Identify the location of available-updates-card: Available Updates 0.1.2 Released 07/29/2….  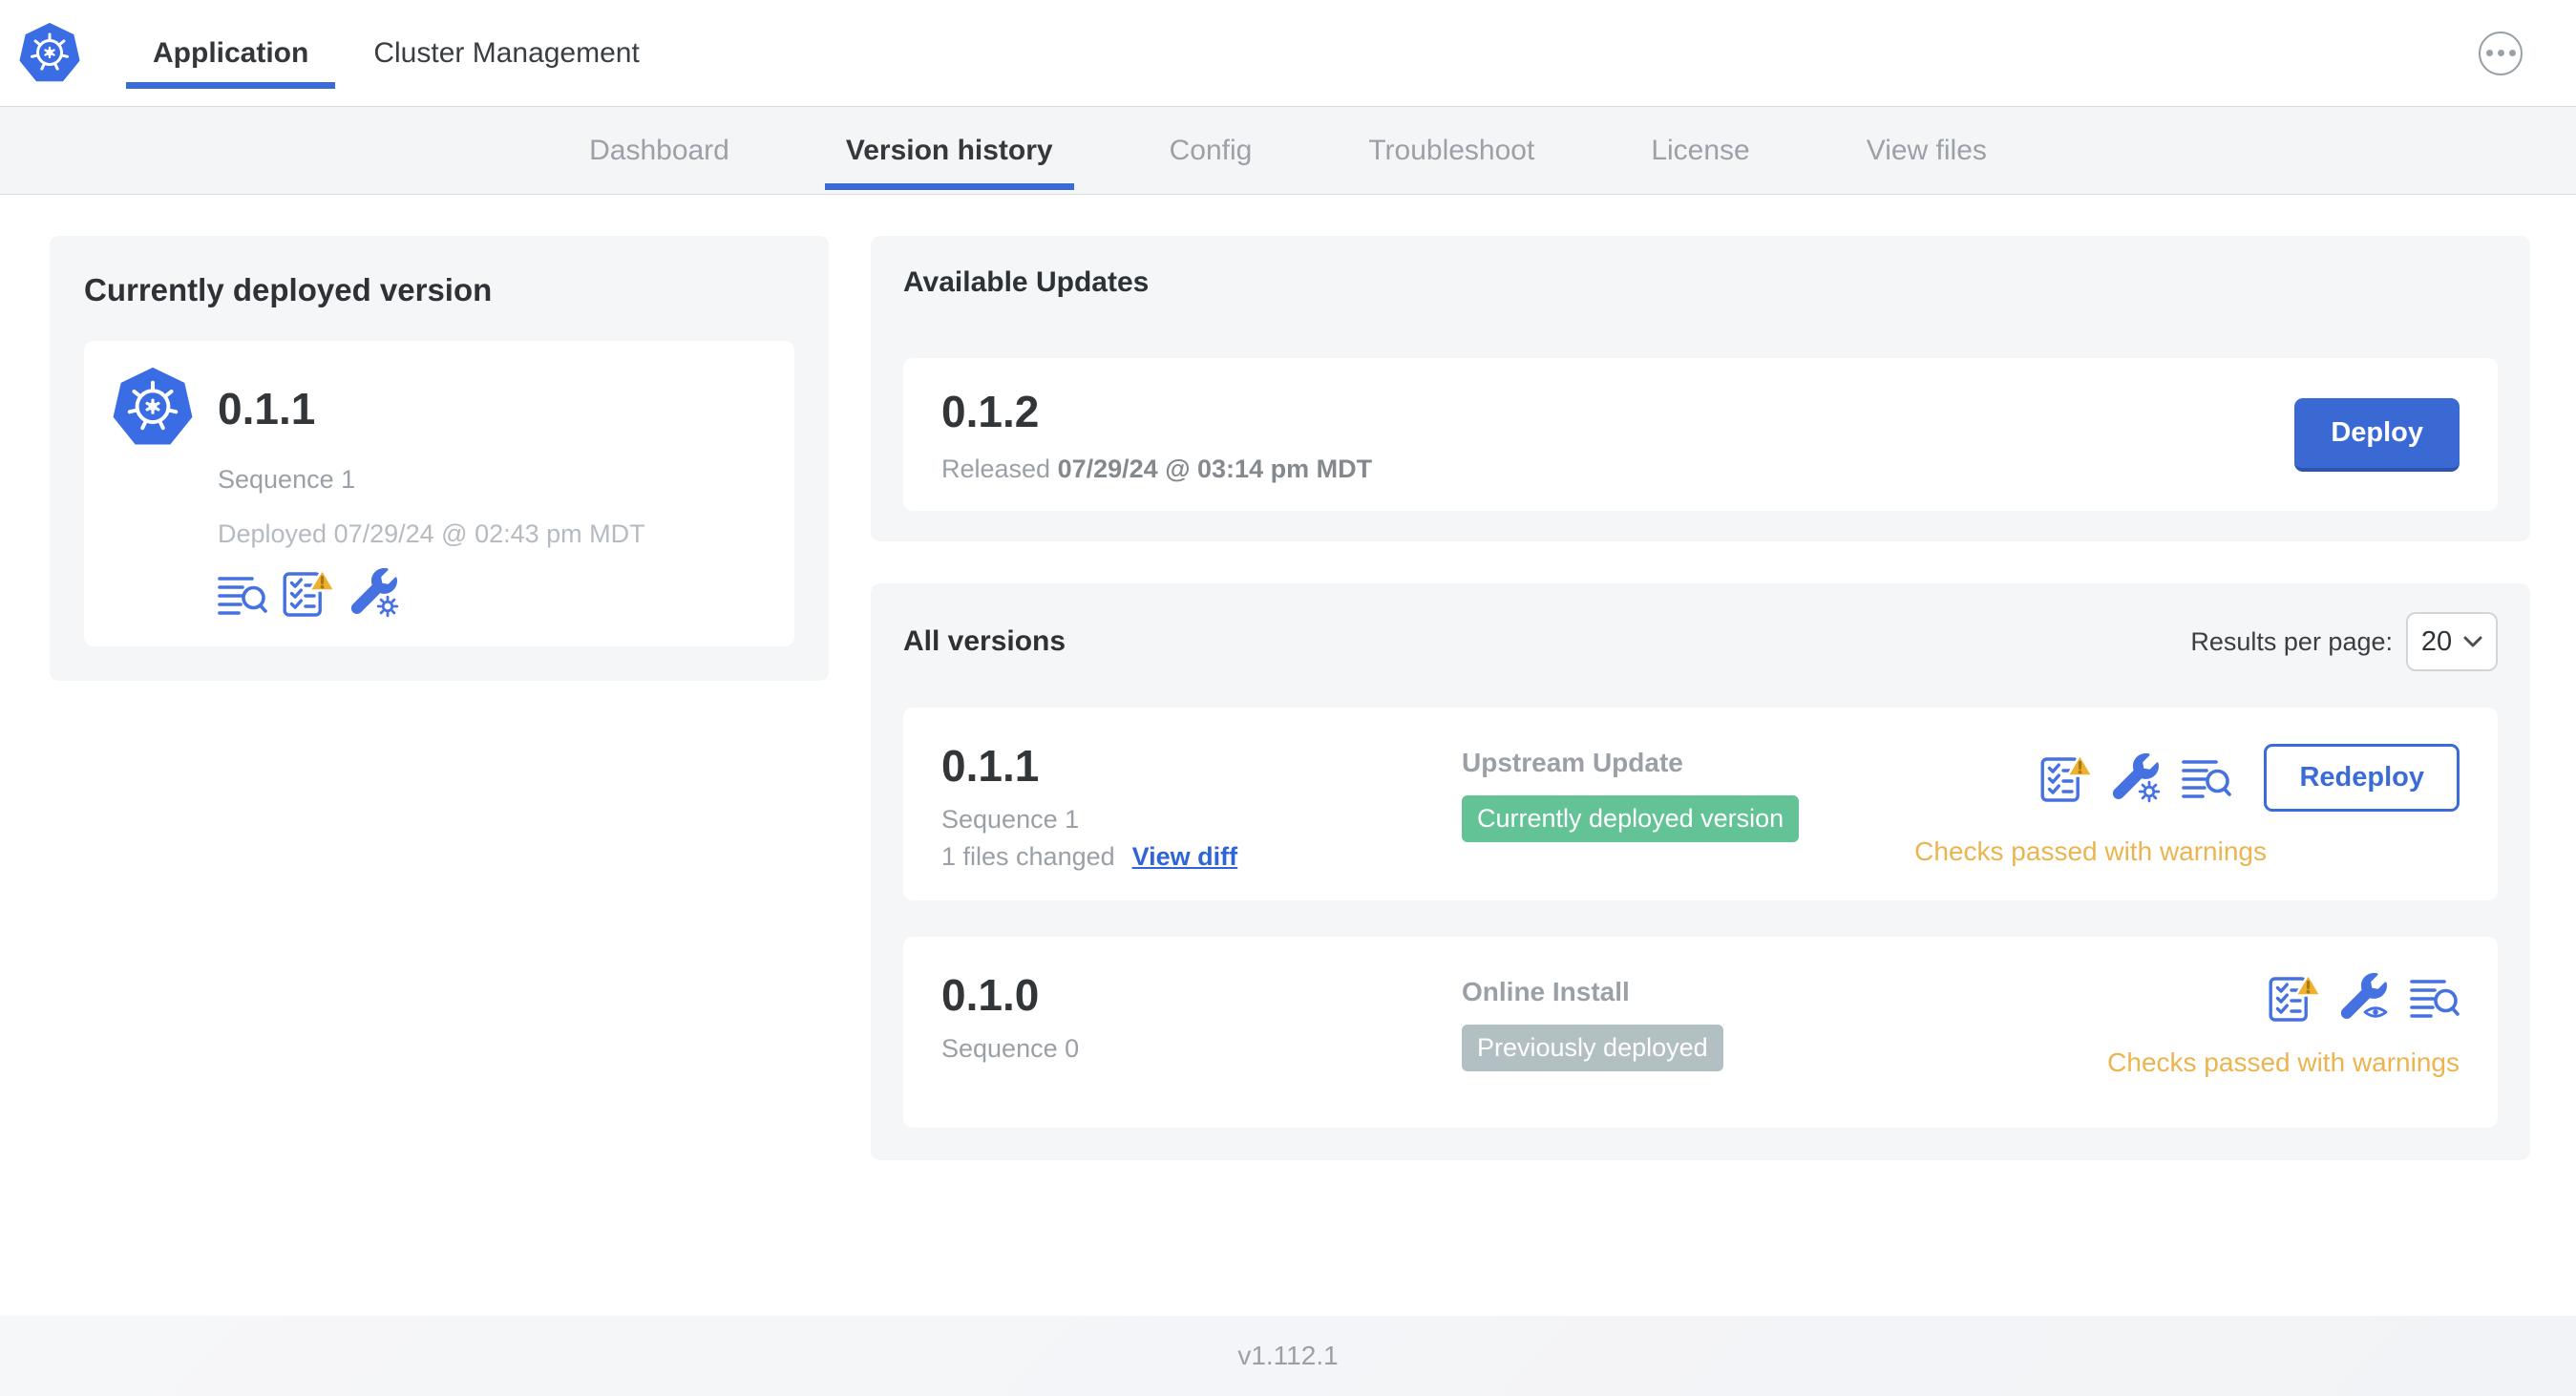
(1700, 388).